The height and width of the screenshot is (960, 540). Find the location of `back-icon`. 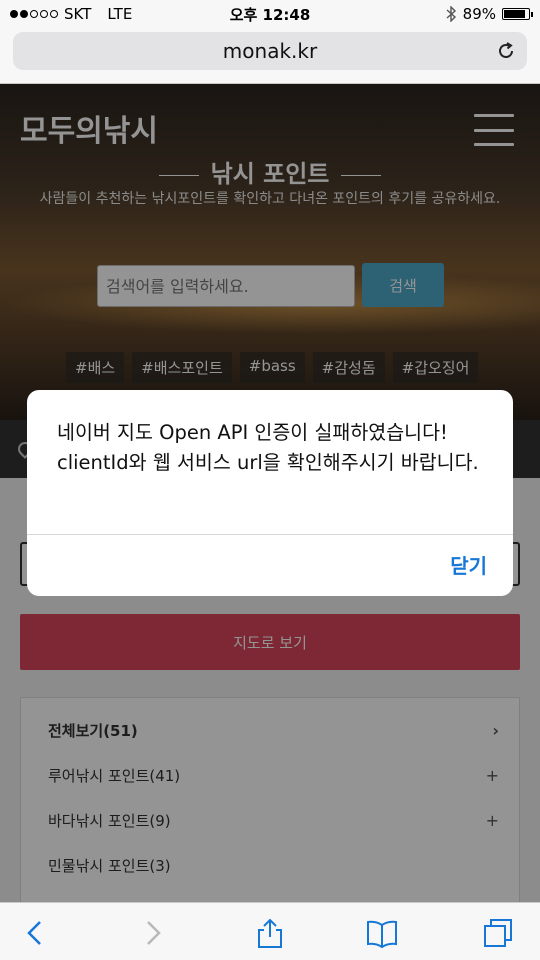

back-icon is located at coordinates (36, 933).